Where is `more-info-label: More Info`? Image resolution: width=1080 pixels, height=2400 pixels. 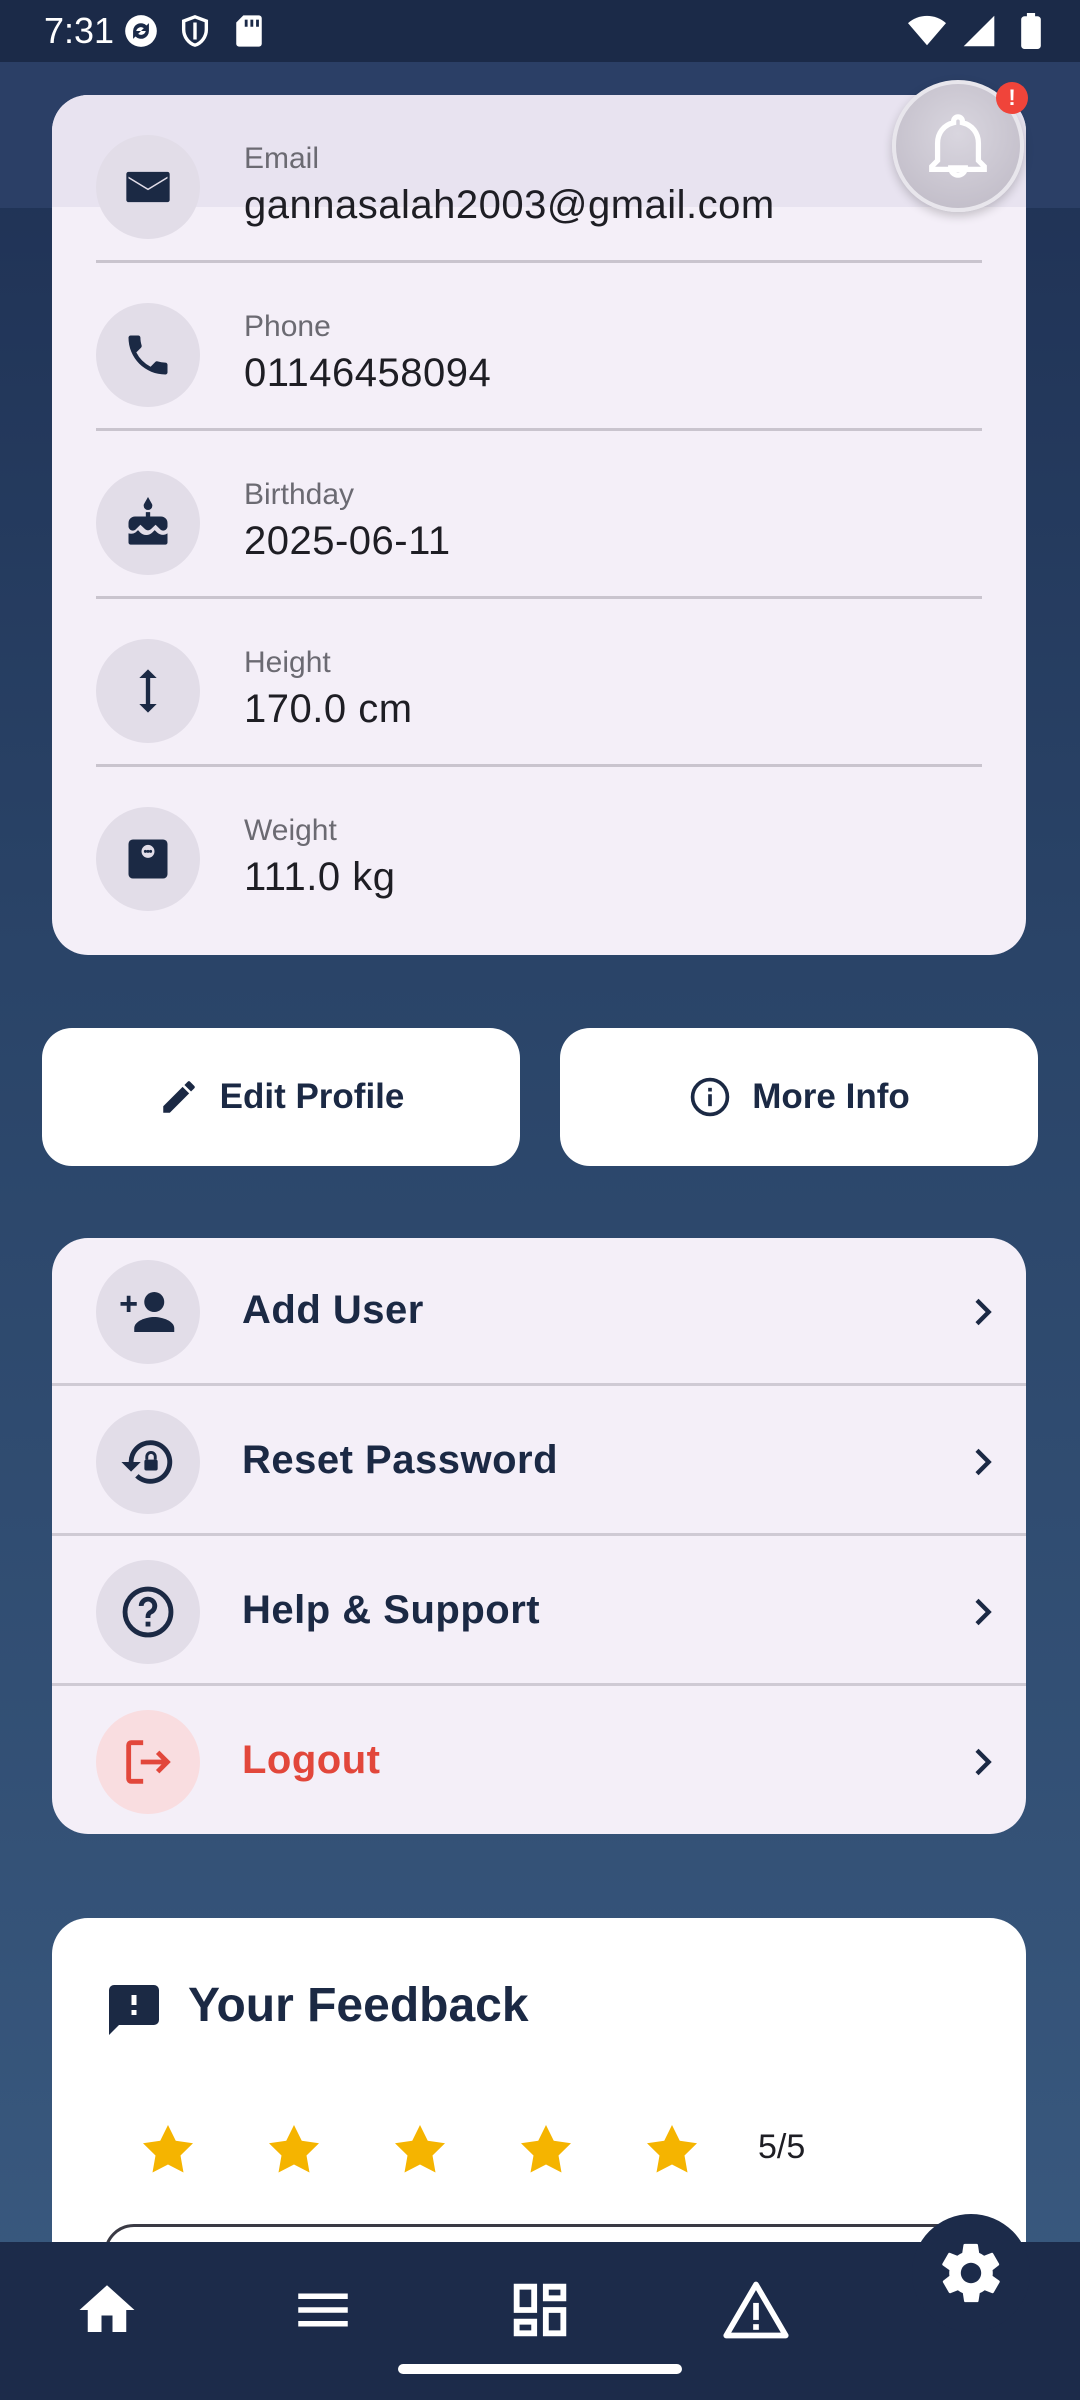
more-info-label: More Info is located at coordinates (831, 1096).